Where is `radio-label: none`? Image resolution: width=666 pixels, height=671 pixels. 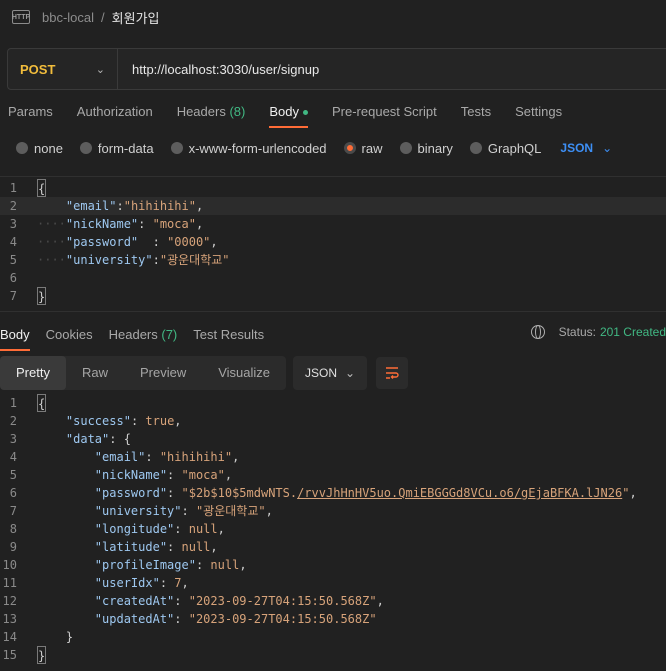
radio-label: none is located at coordinates (48, 148).